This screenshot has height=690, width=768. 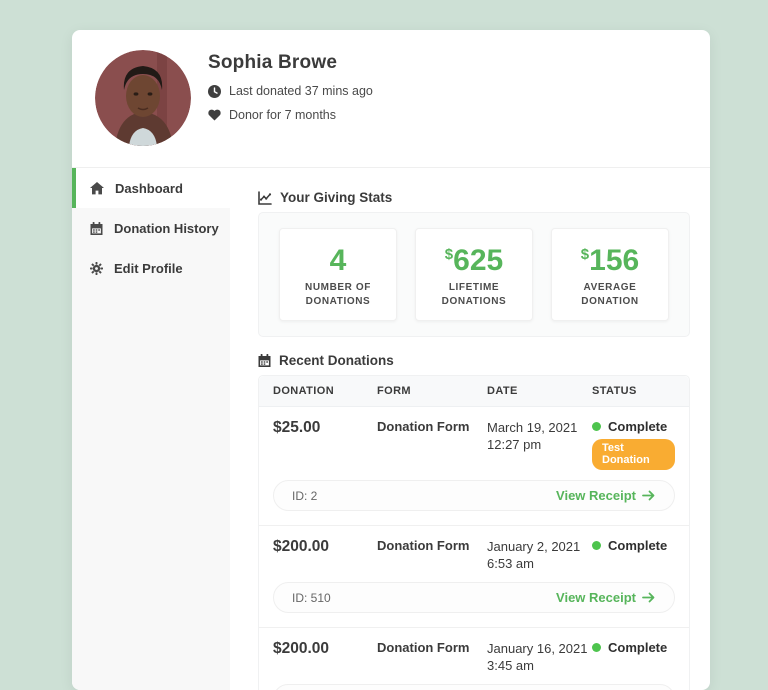 I want to click on sidebar-item-label: Donation History, so click(x=166, y=228).